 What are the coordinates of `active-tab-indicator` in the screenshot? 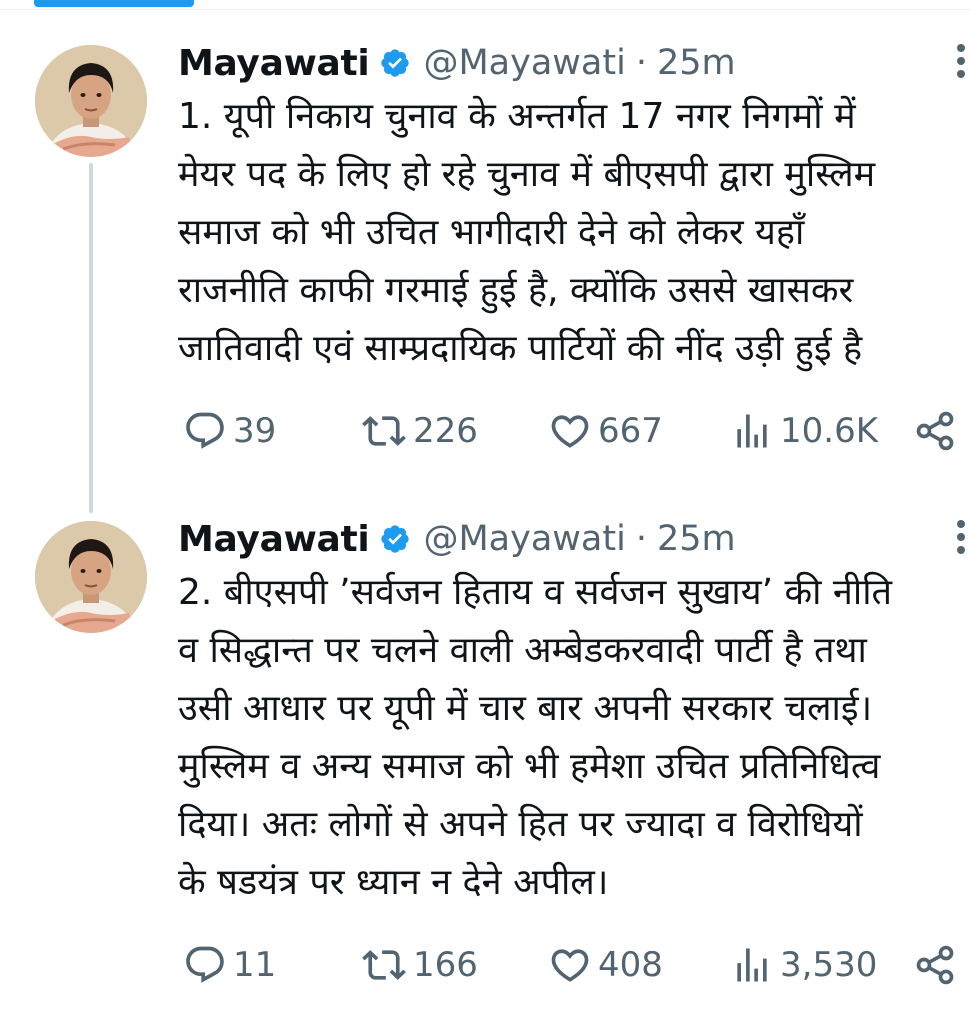 It's located at (114, 3).